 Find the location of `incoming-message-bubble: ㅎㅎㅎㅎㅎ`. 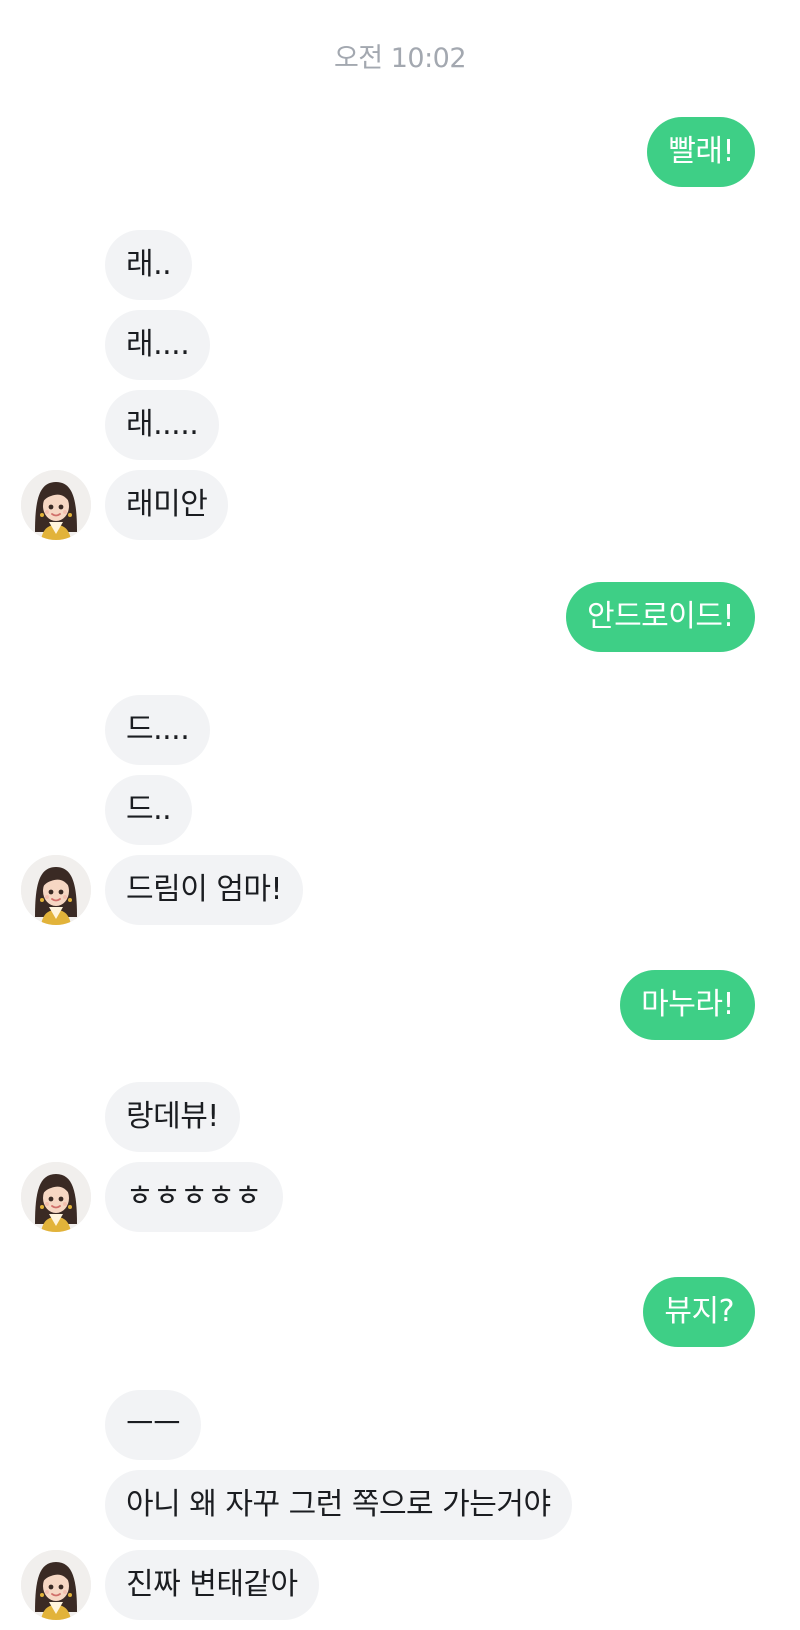

incoming-message-bubble: ㅎㅎㅎㅎㅎ is located at coordinates (194, 1197).